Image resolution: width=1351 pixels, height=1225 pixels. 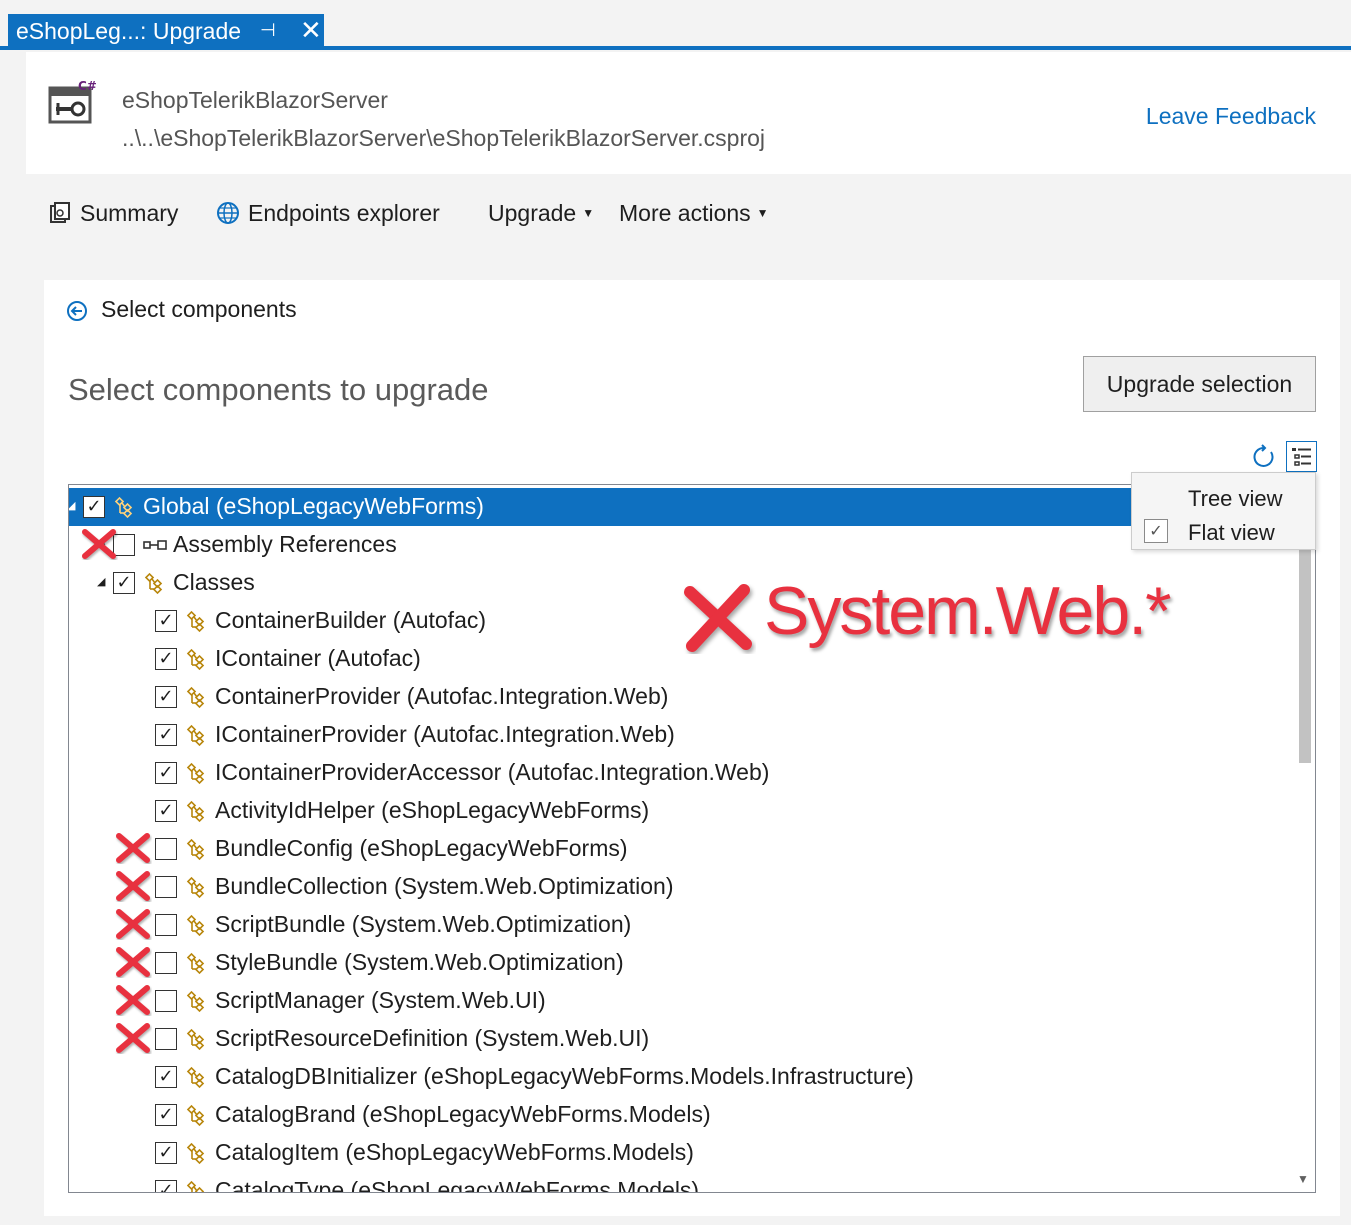 I want to click on document-tab: eShopLeg...: Upgrade ⊣ ✕, so click(x=166, y=31).